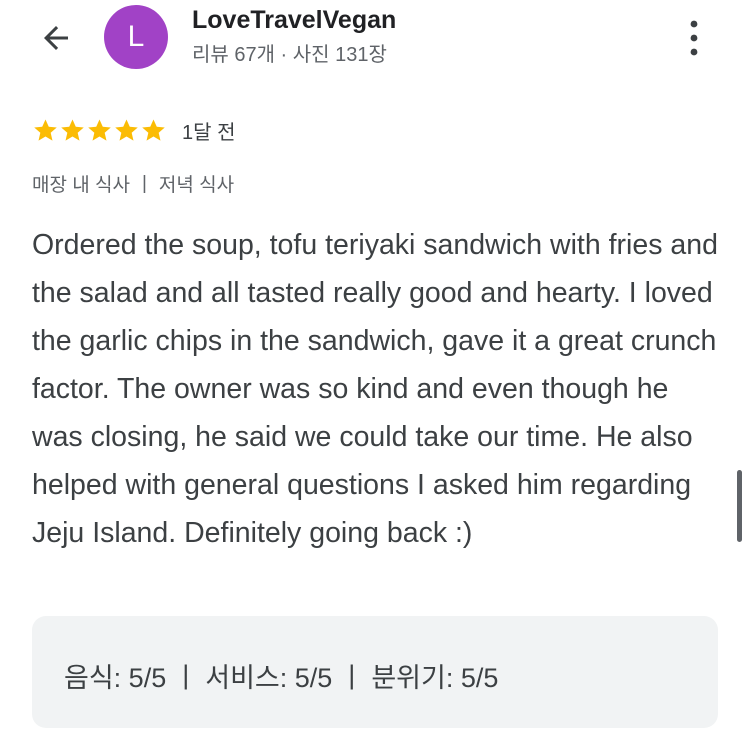 The width and height of the screenshot is (750, 734). I want to click on back-button, so click(56, 38).